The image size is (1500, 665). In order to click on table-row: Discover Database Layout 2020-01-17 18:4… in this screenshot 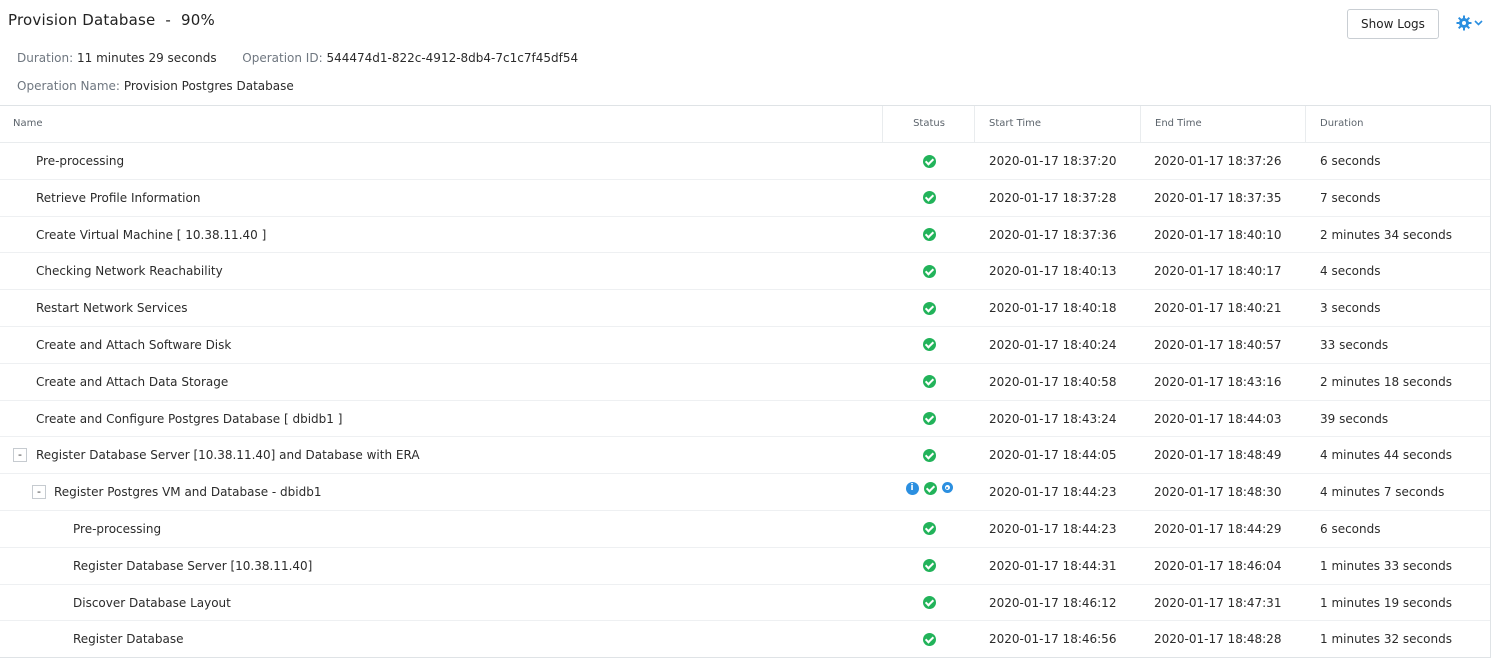, I will do `click(745, 603)`.